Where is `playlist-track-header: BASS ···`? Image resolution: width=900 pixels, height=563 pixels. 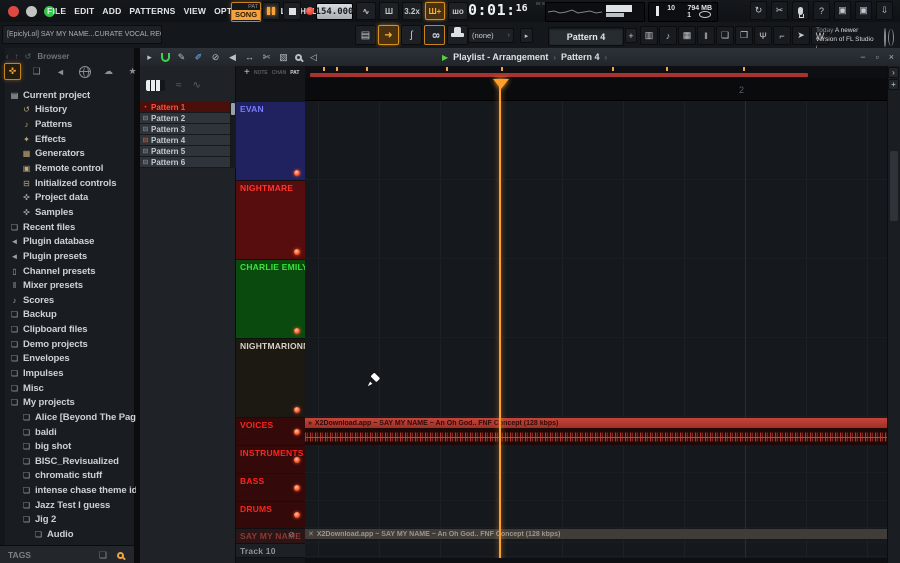 playlist-track-header: BASS ··· is located at coordinates (270, 488).